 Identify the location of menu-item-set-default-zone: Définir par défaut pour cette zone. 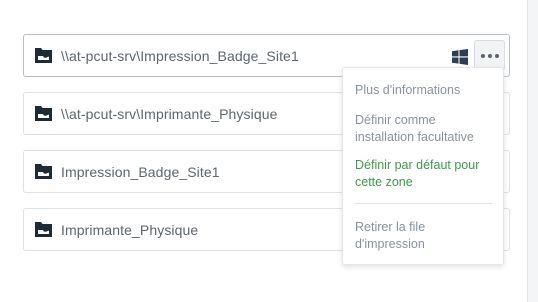
(425, 174).